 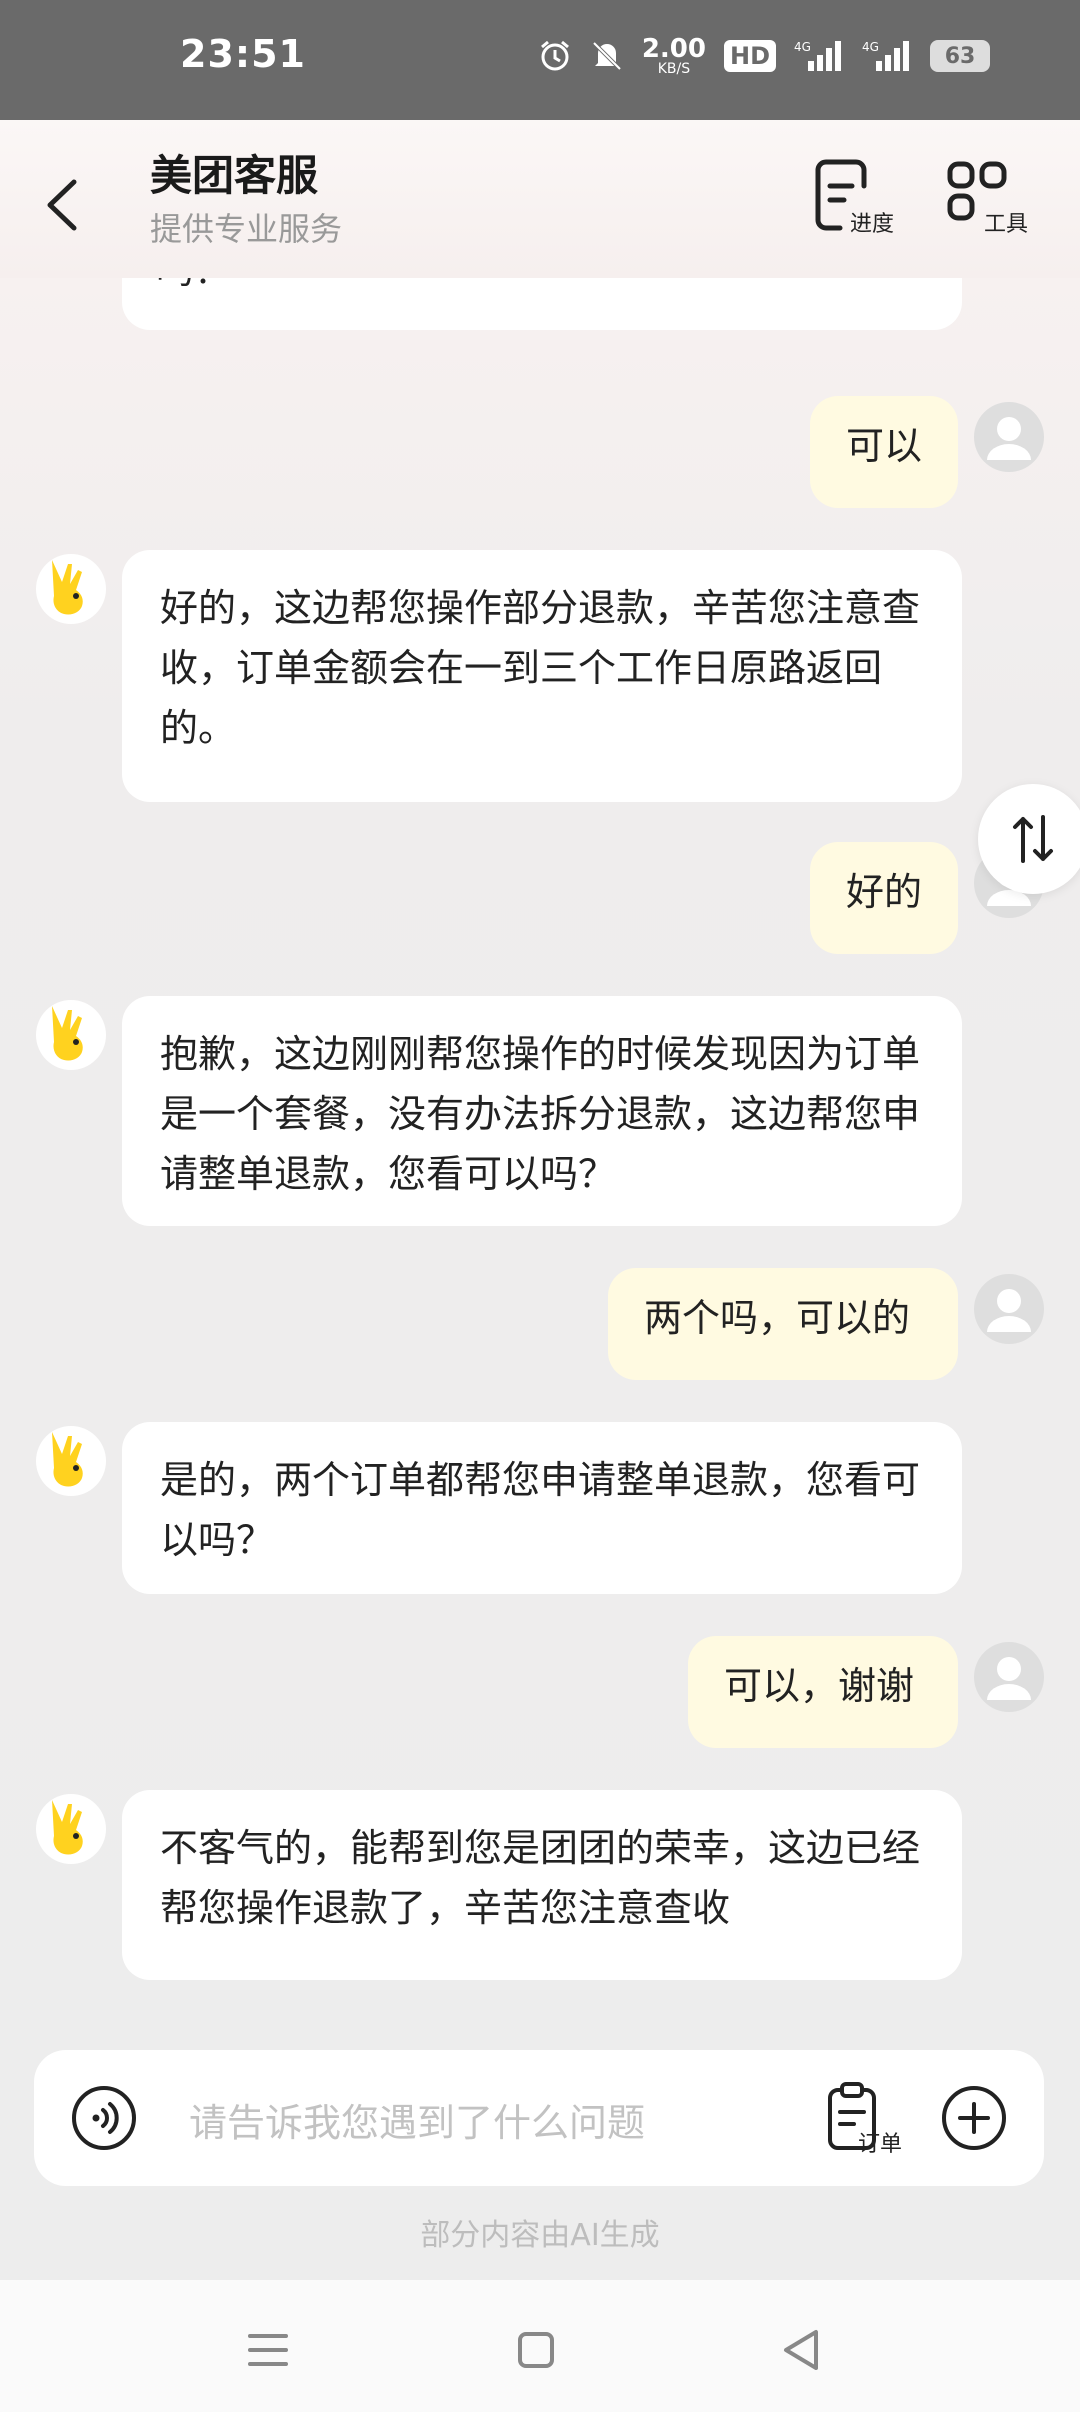 I want to click on message-text: 可以, so click(x=884, y=446).